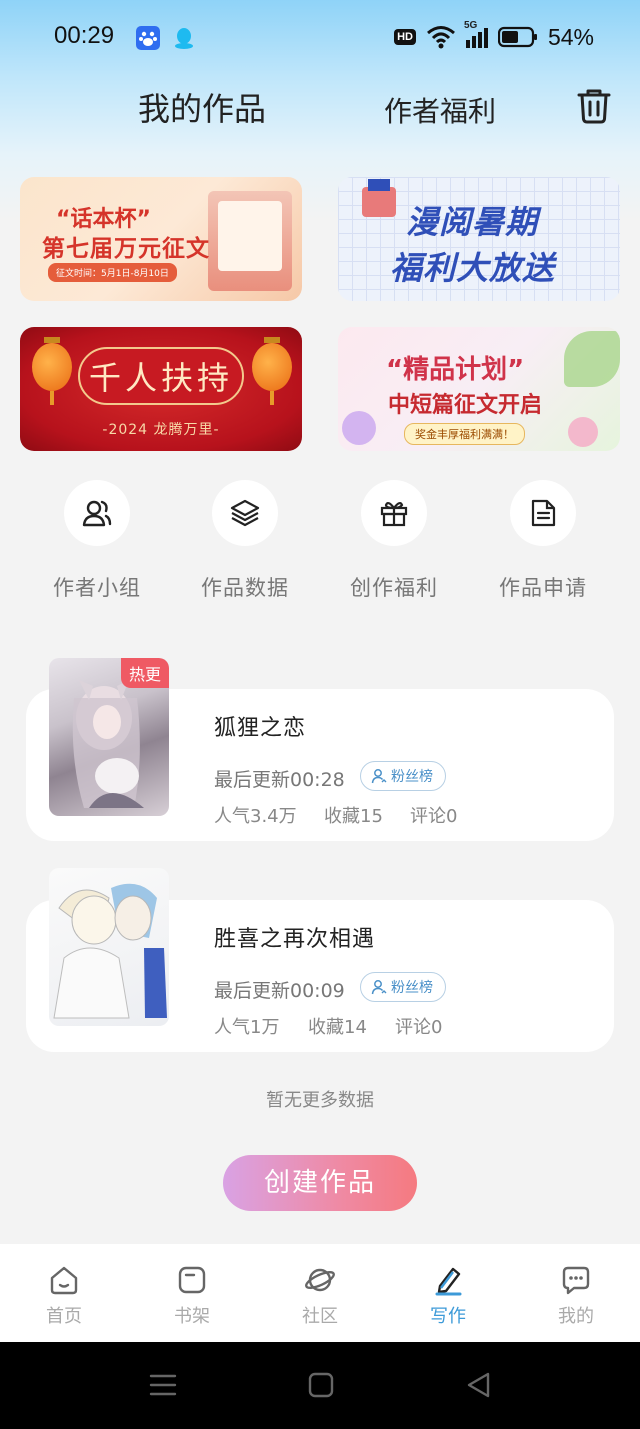  What do you see at coordinates (479, 389) in the screenshot?
I see `banner-quality-plan: “精品计划” 中短篇征文开启 奖金丰厚福利满满！` at bounding box center [479, 389].